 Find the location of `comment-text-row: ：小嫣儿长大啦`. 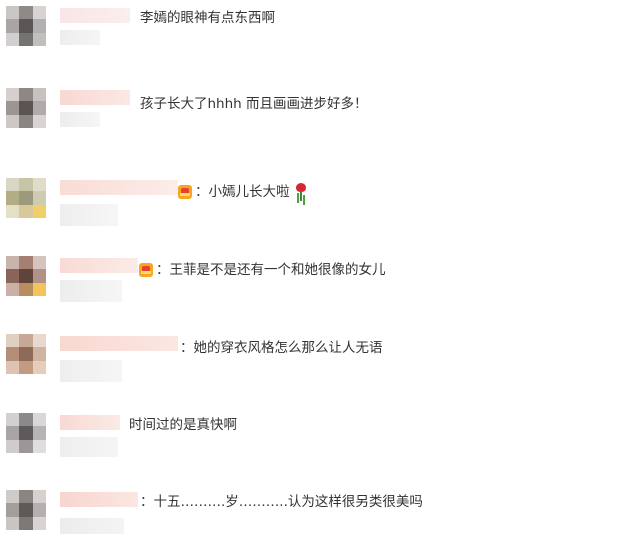

comment-text-row: ：小嫣儿长大啦 is located at coordinates (243, 192).